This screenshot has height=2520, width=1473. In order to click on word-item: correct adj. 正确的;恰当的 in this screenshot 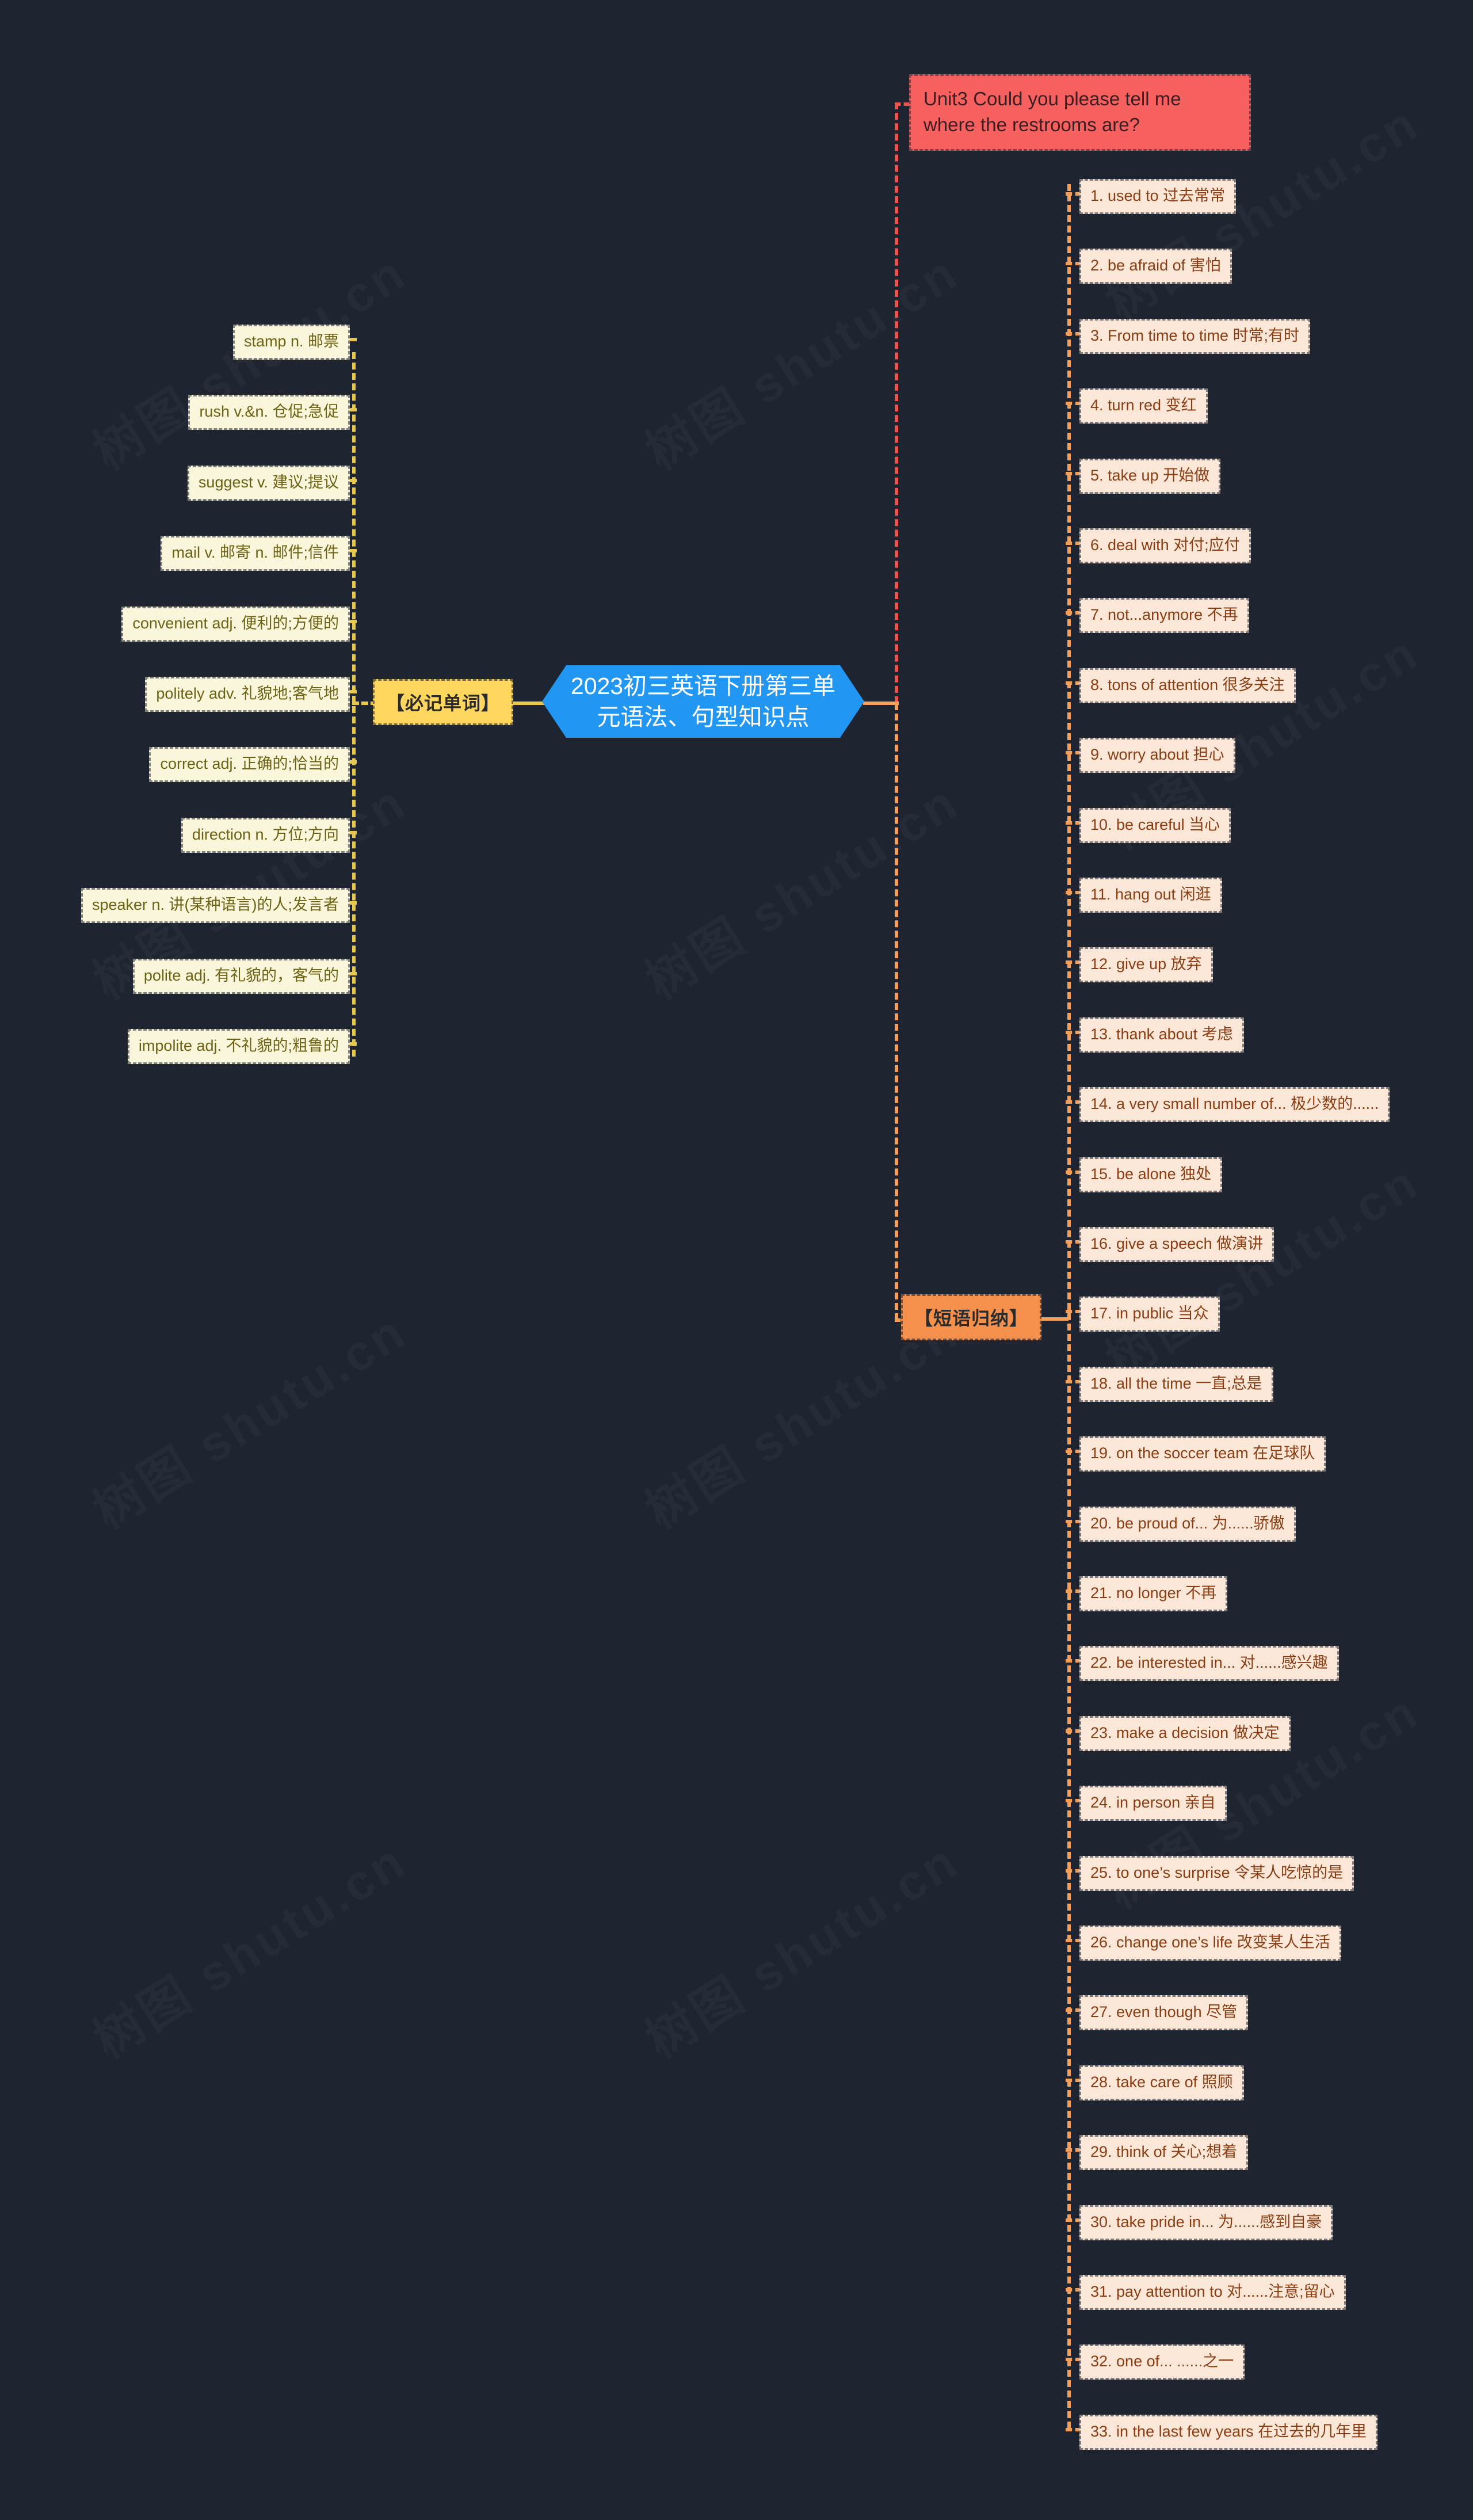, I will do `click(250, 765)`.